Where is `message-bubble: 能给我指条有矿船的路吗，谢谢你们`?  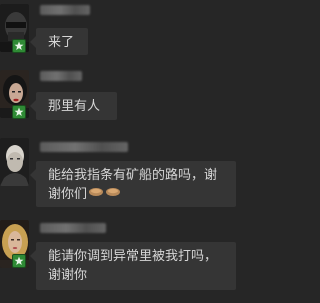
message-bubble: 能给我指条有矿船的路吗，谢谢你们 is located at coordinates (133, 184).